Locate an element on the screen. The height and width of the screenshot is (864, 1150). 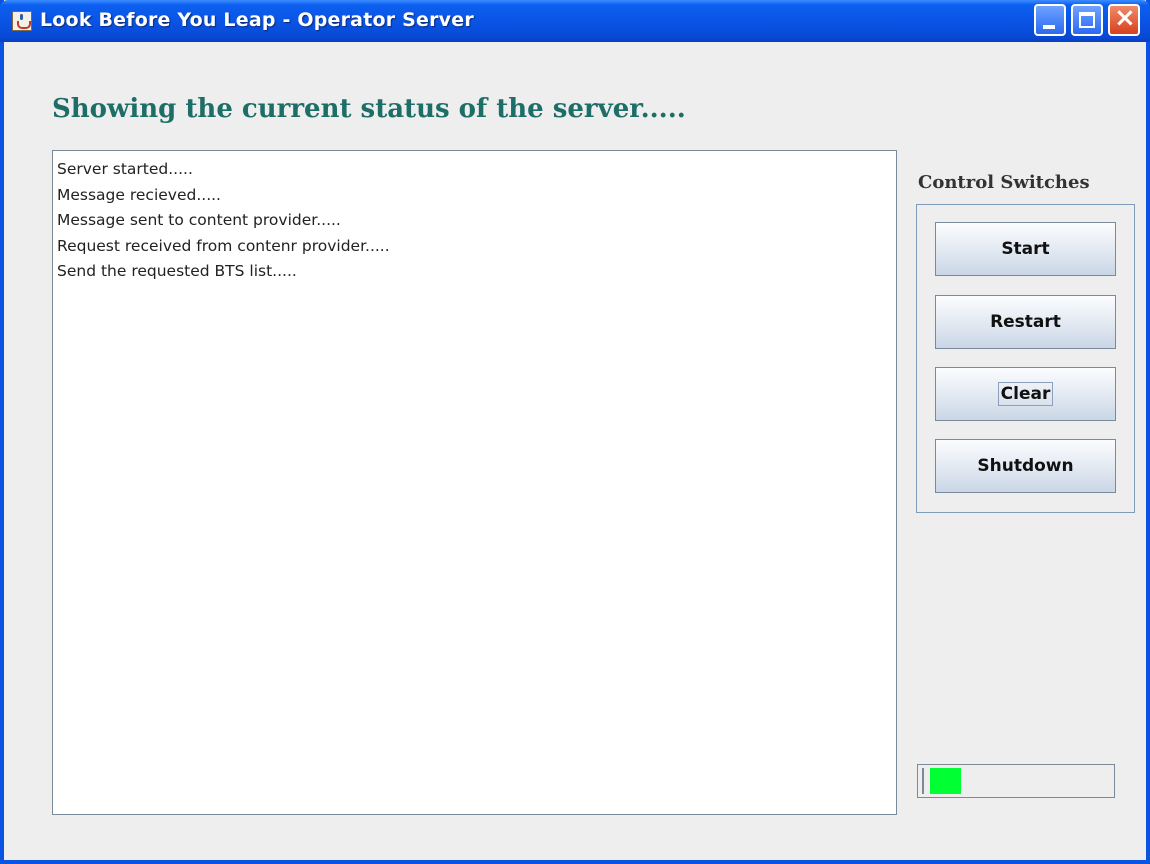
maximize-icon is located at coordinates (1087, 20).